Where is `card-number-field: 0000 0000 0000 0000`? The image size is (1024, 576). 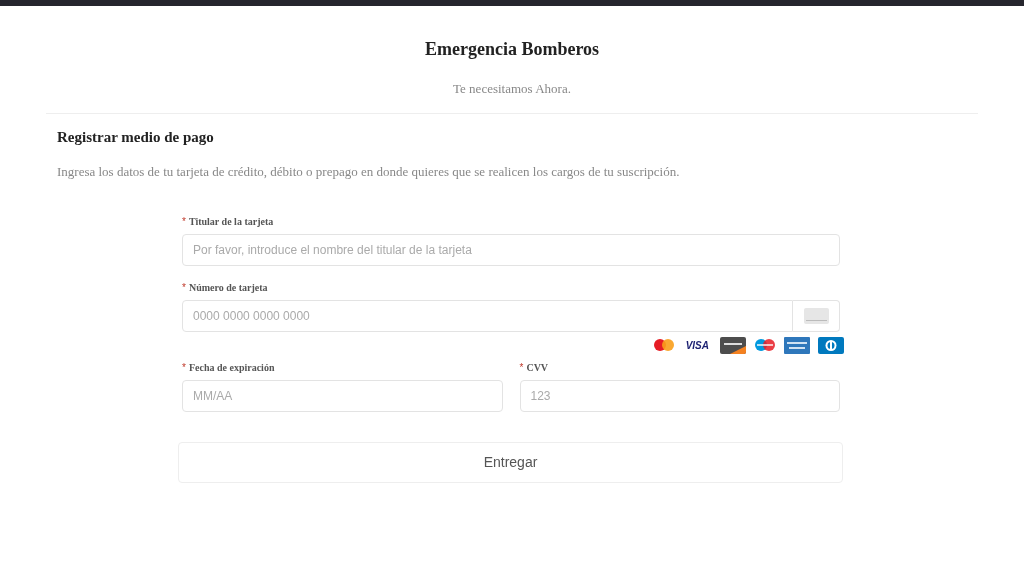 card-number-field: 0000 0000 0000 0000 is located at coordinates (487, 315).